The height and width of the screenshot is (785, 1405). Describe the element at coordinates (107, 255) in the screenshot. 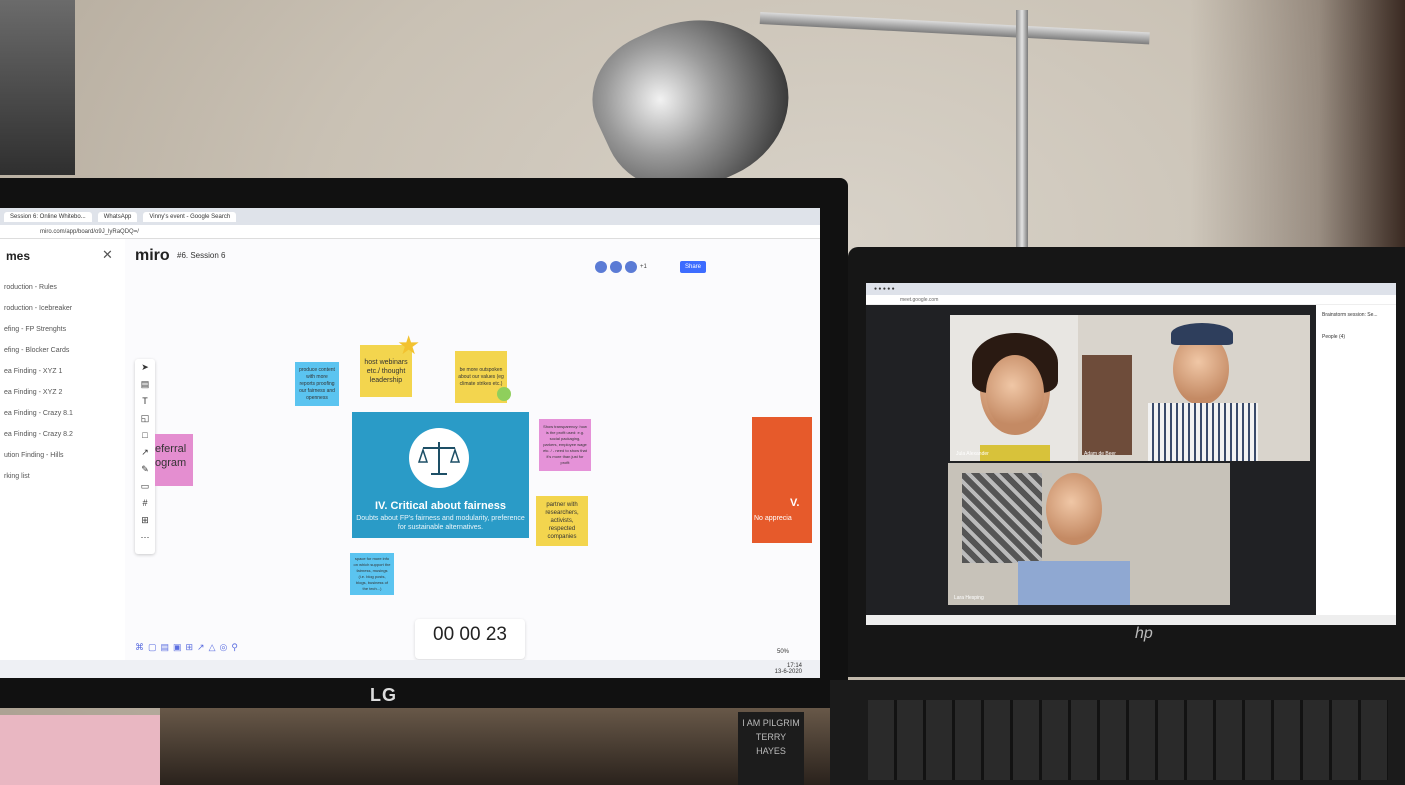

I see `close-icon: ✕` at that location.